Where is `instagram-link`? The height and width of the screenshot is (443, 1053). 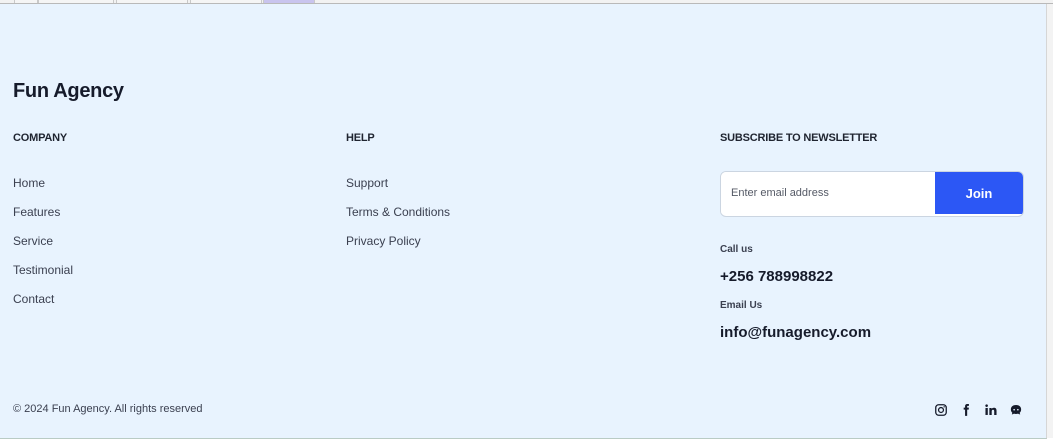 instagram-link is located at coordinates (941, 410).